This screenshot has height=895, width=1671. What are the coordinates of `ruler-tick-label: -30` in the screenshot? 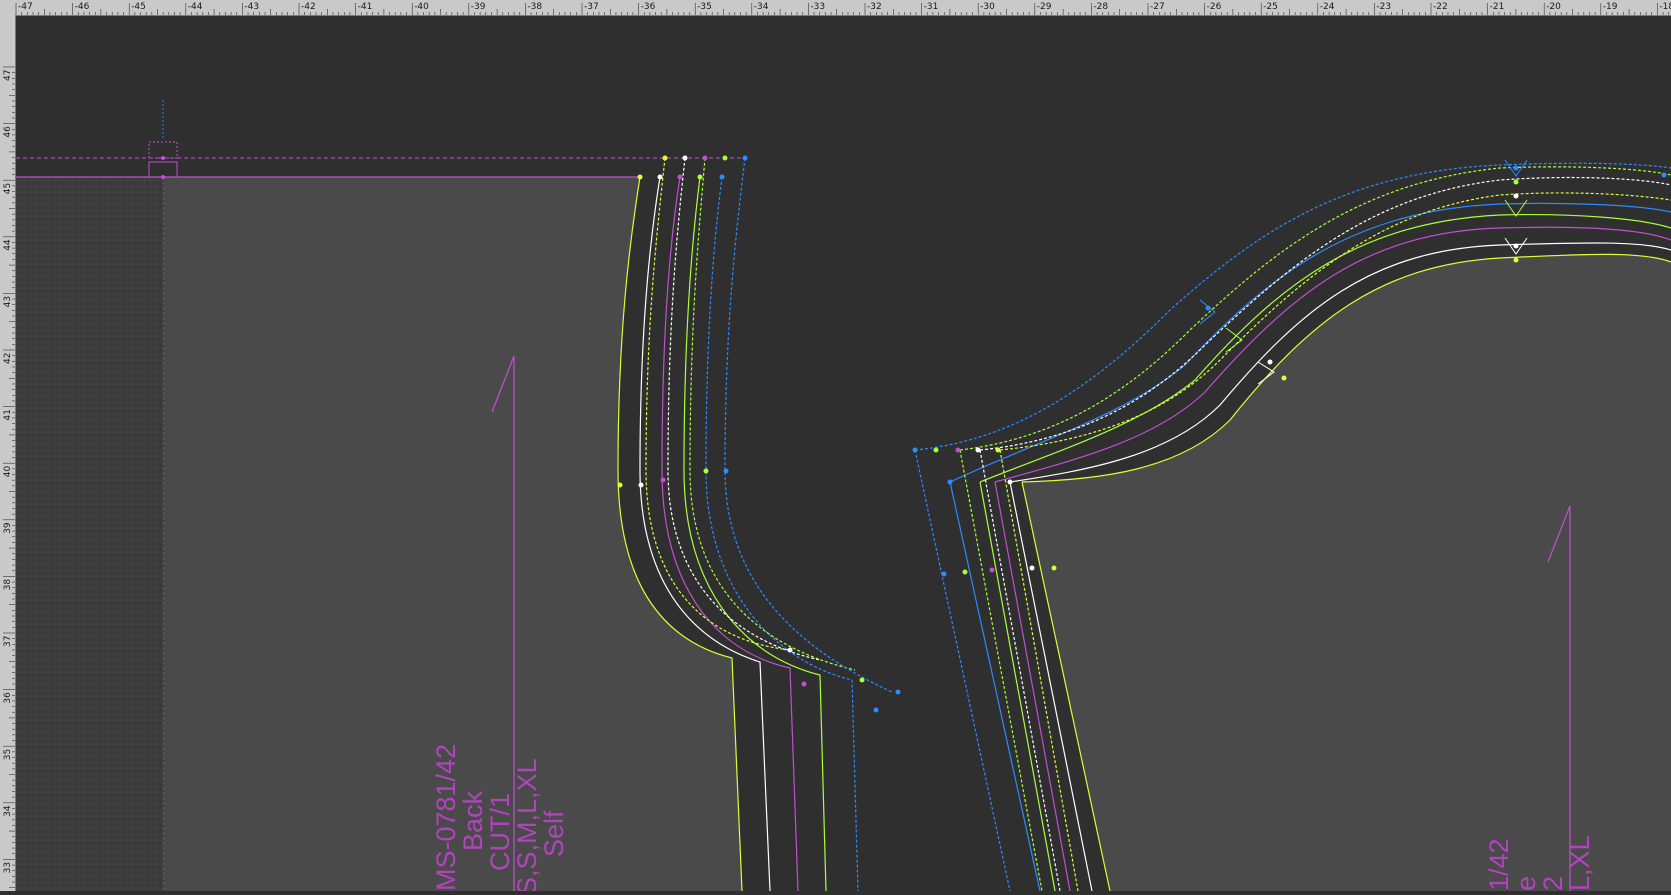 It's located at (987, 7).